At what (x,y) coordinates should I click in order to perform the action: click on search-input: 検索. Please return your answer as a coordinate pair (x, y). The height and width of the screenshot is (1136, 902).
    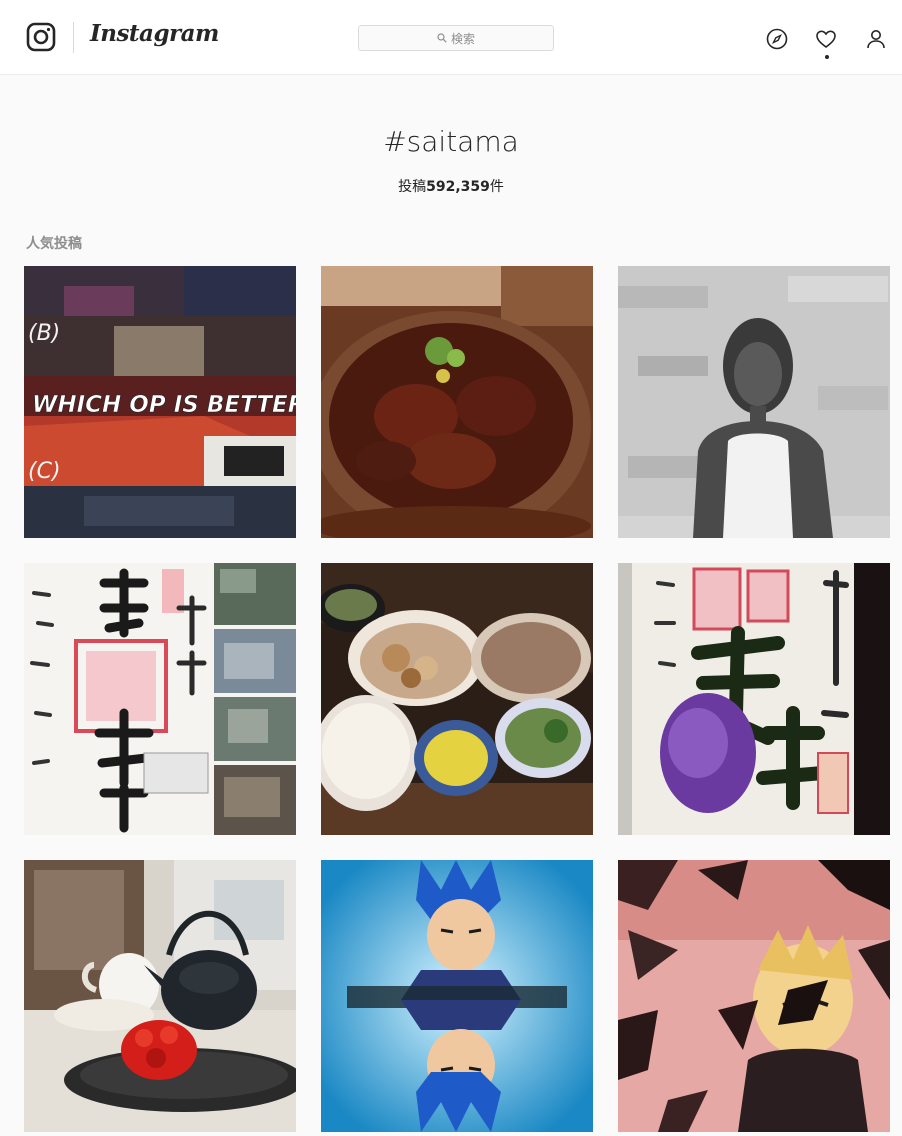
    Looking at the image, I should click on (456, 38).